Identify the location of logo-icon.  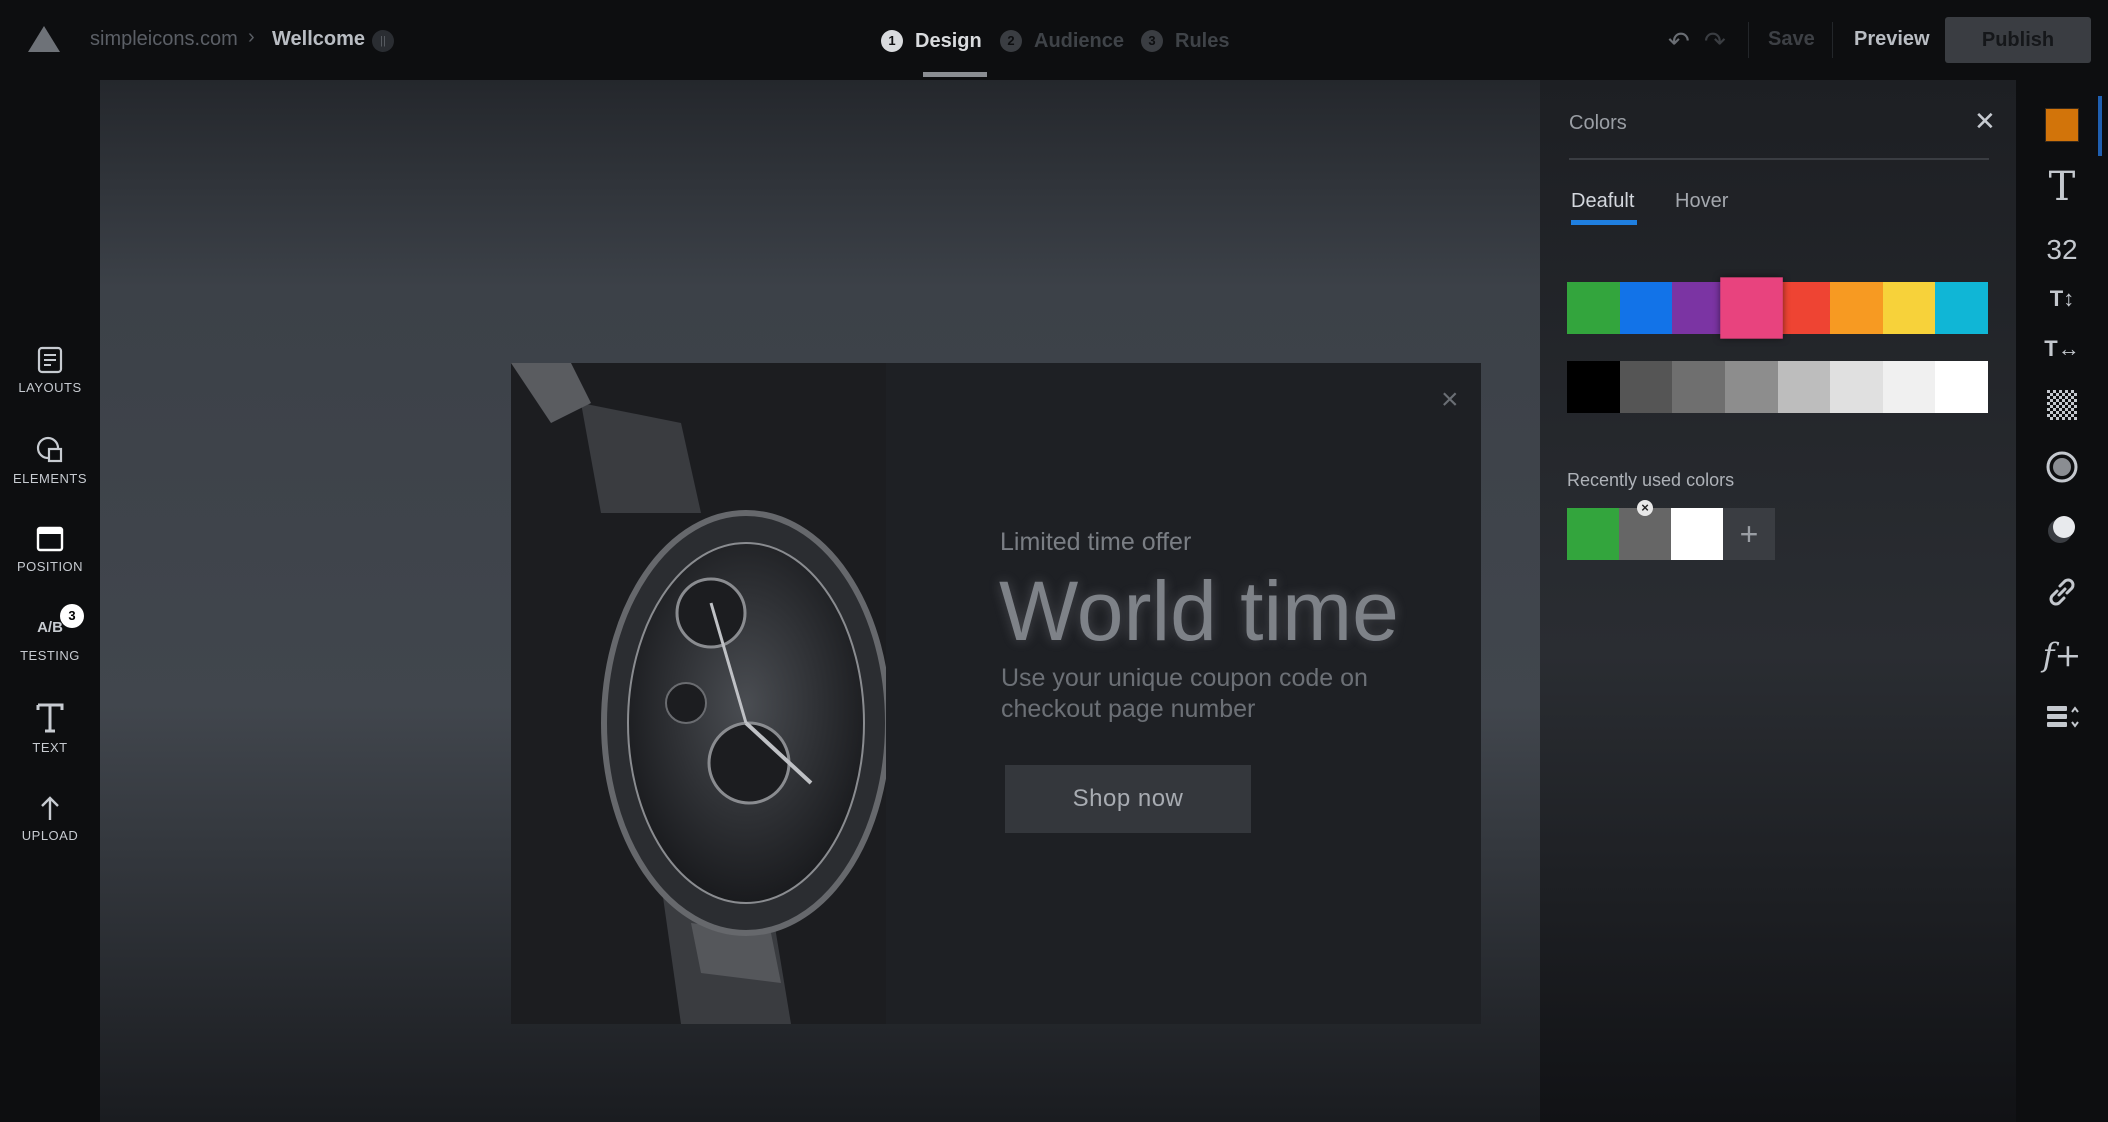
(44, 39).